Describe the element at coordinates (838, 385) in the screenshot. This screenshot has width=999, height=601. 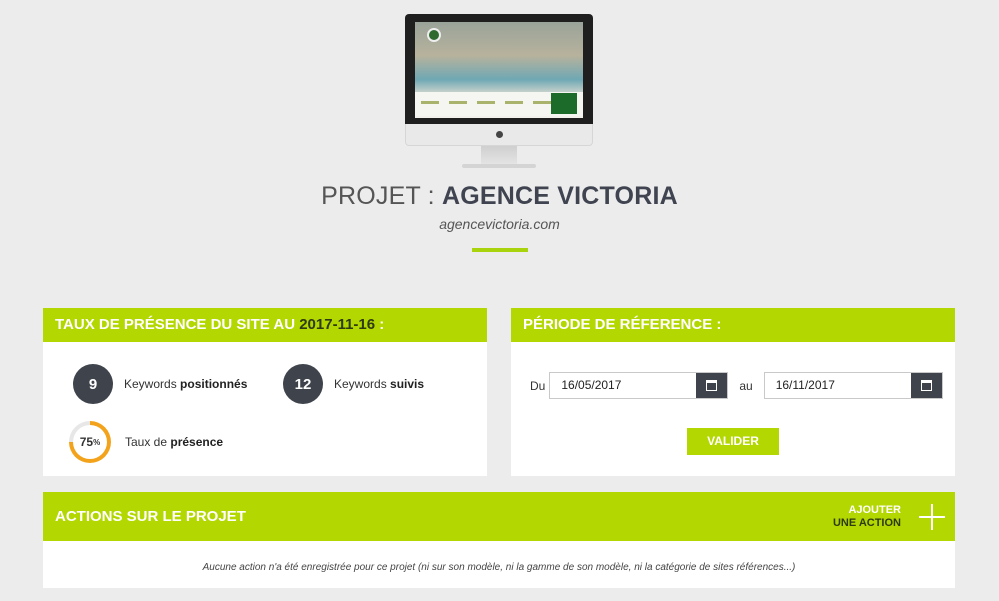
I see `to-date-value: 16/11/2017` at that location.